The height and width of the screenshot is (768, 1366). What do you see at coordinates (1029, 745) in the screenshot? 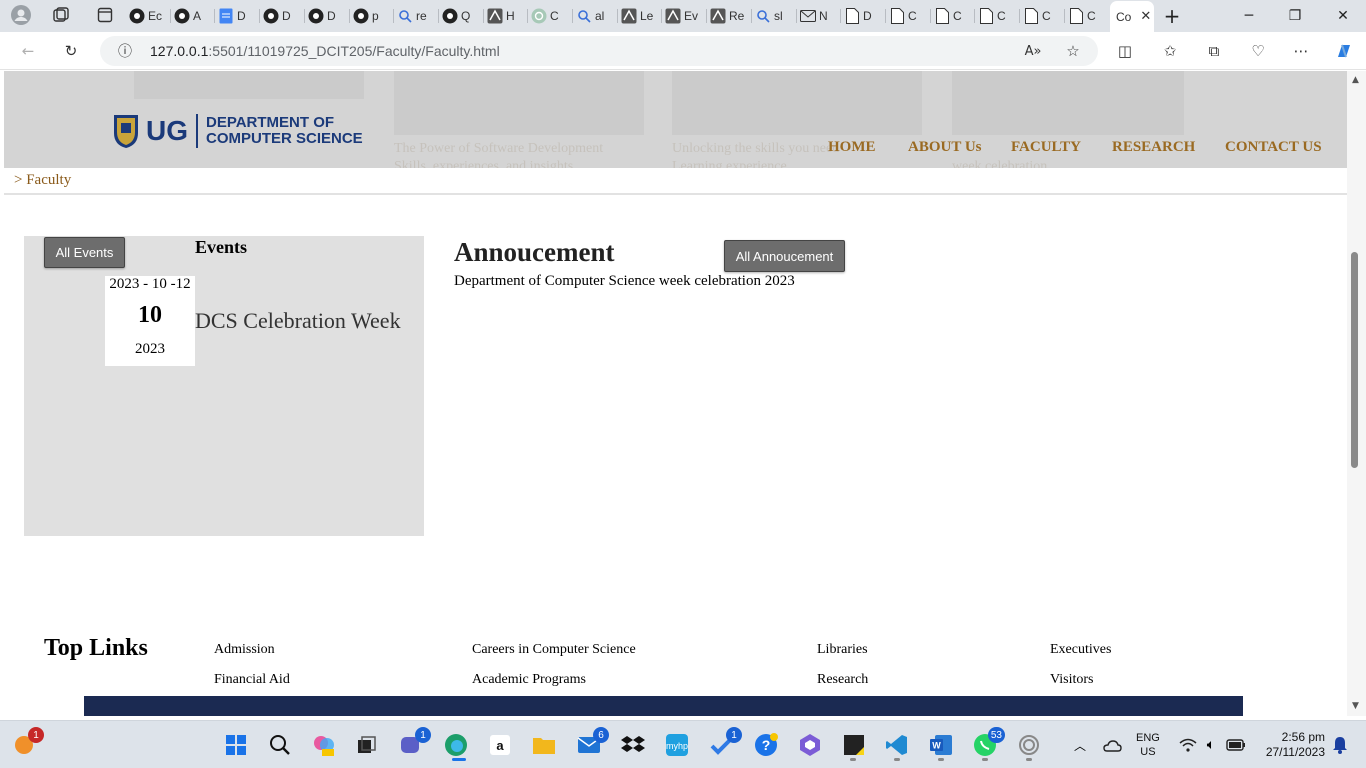
I see `cortana-icon` at bounding box center [1029, 745].